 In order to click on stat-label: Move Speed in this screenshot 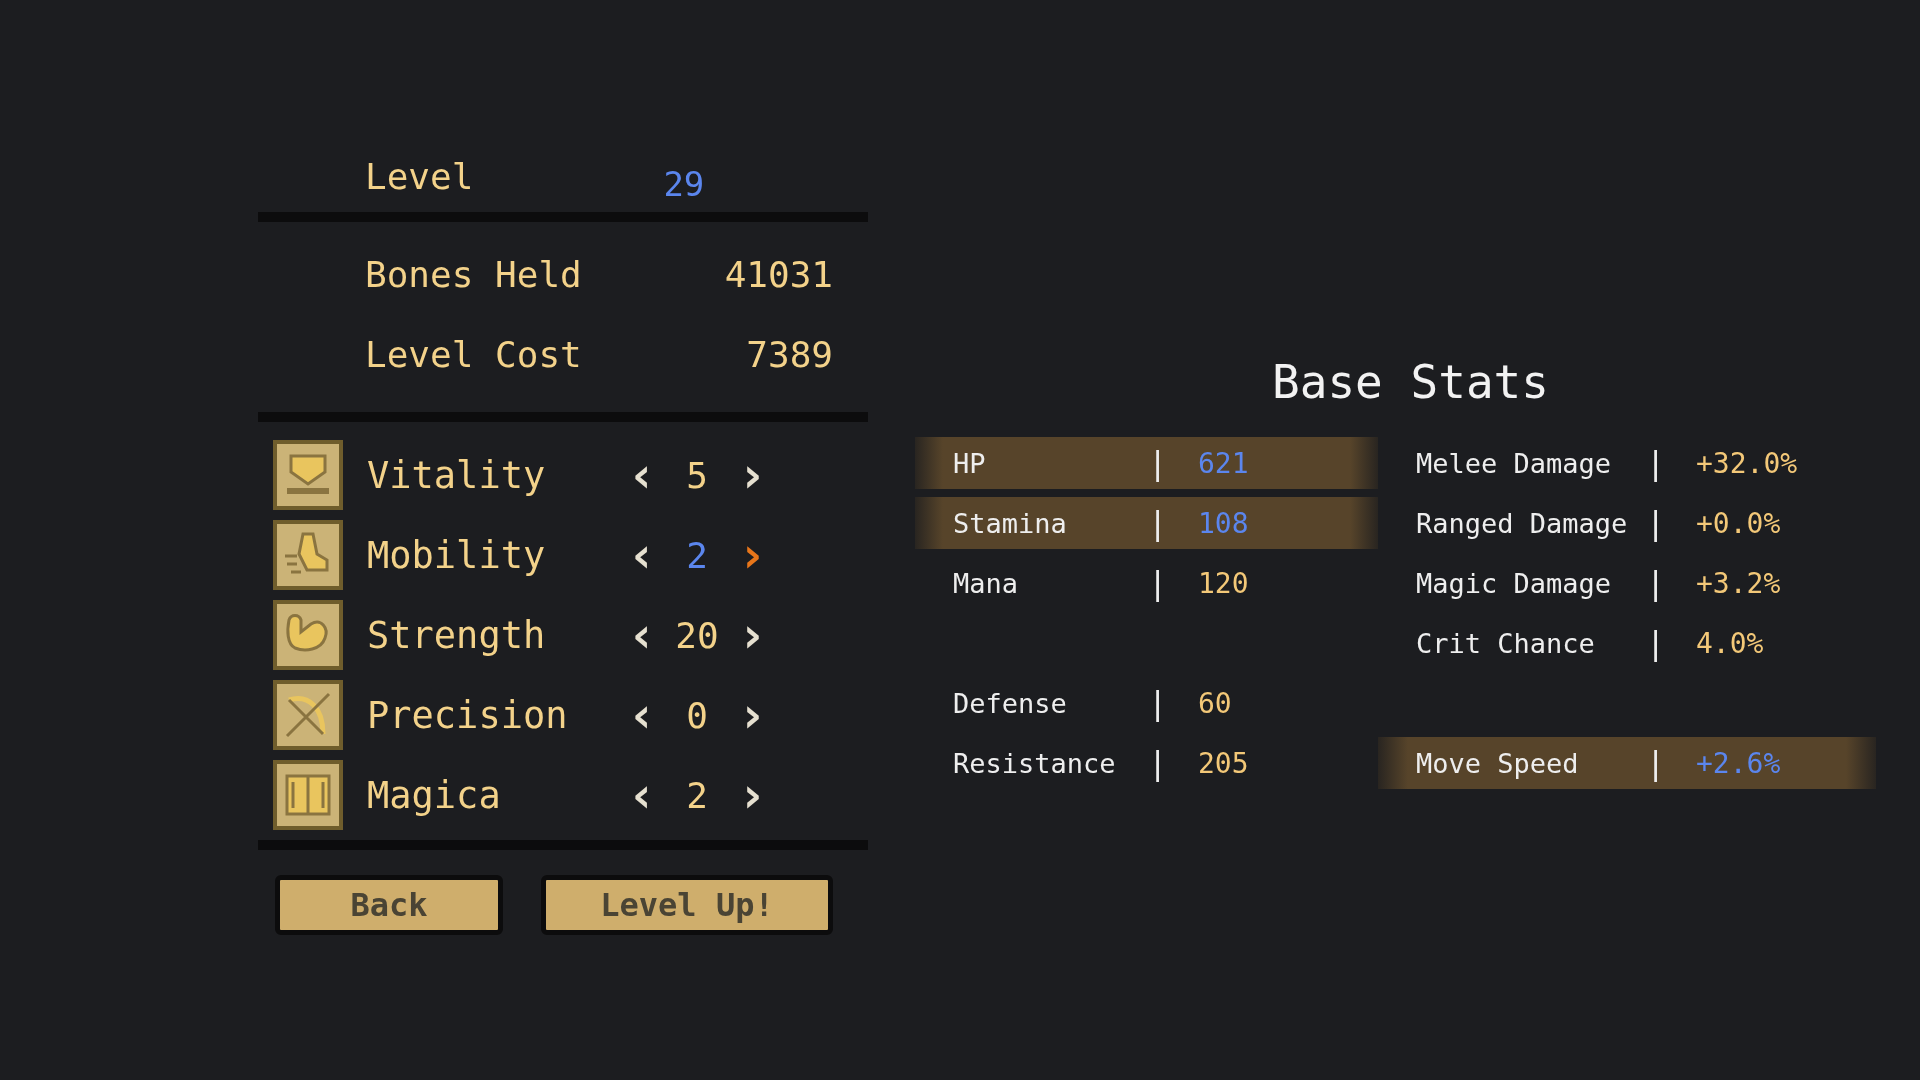, I will do `click(1498, 763)`.